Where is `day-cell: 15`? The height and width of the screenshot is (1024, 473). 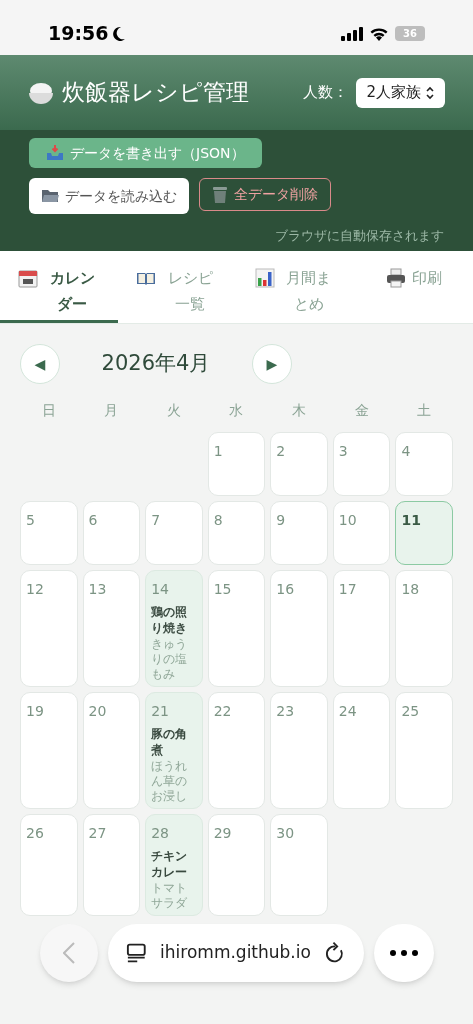 day-cell: 15 is located at coordinates (236, 628).